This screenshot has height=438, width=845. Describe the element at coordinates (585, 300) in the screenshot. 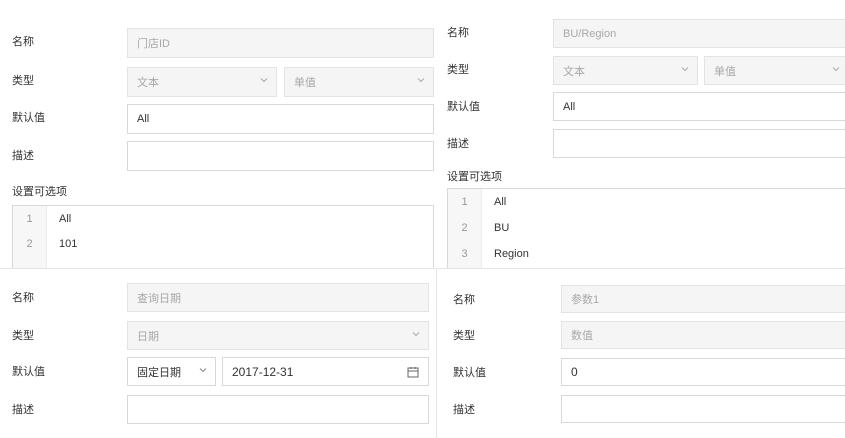

I see `name-value: 参数1` at that location.